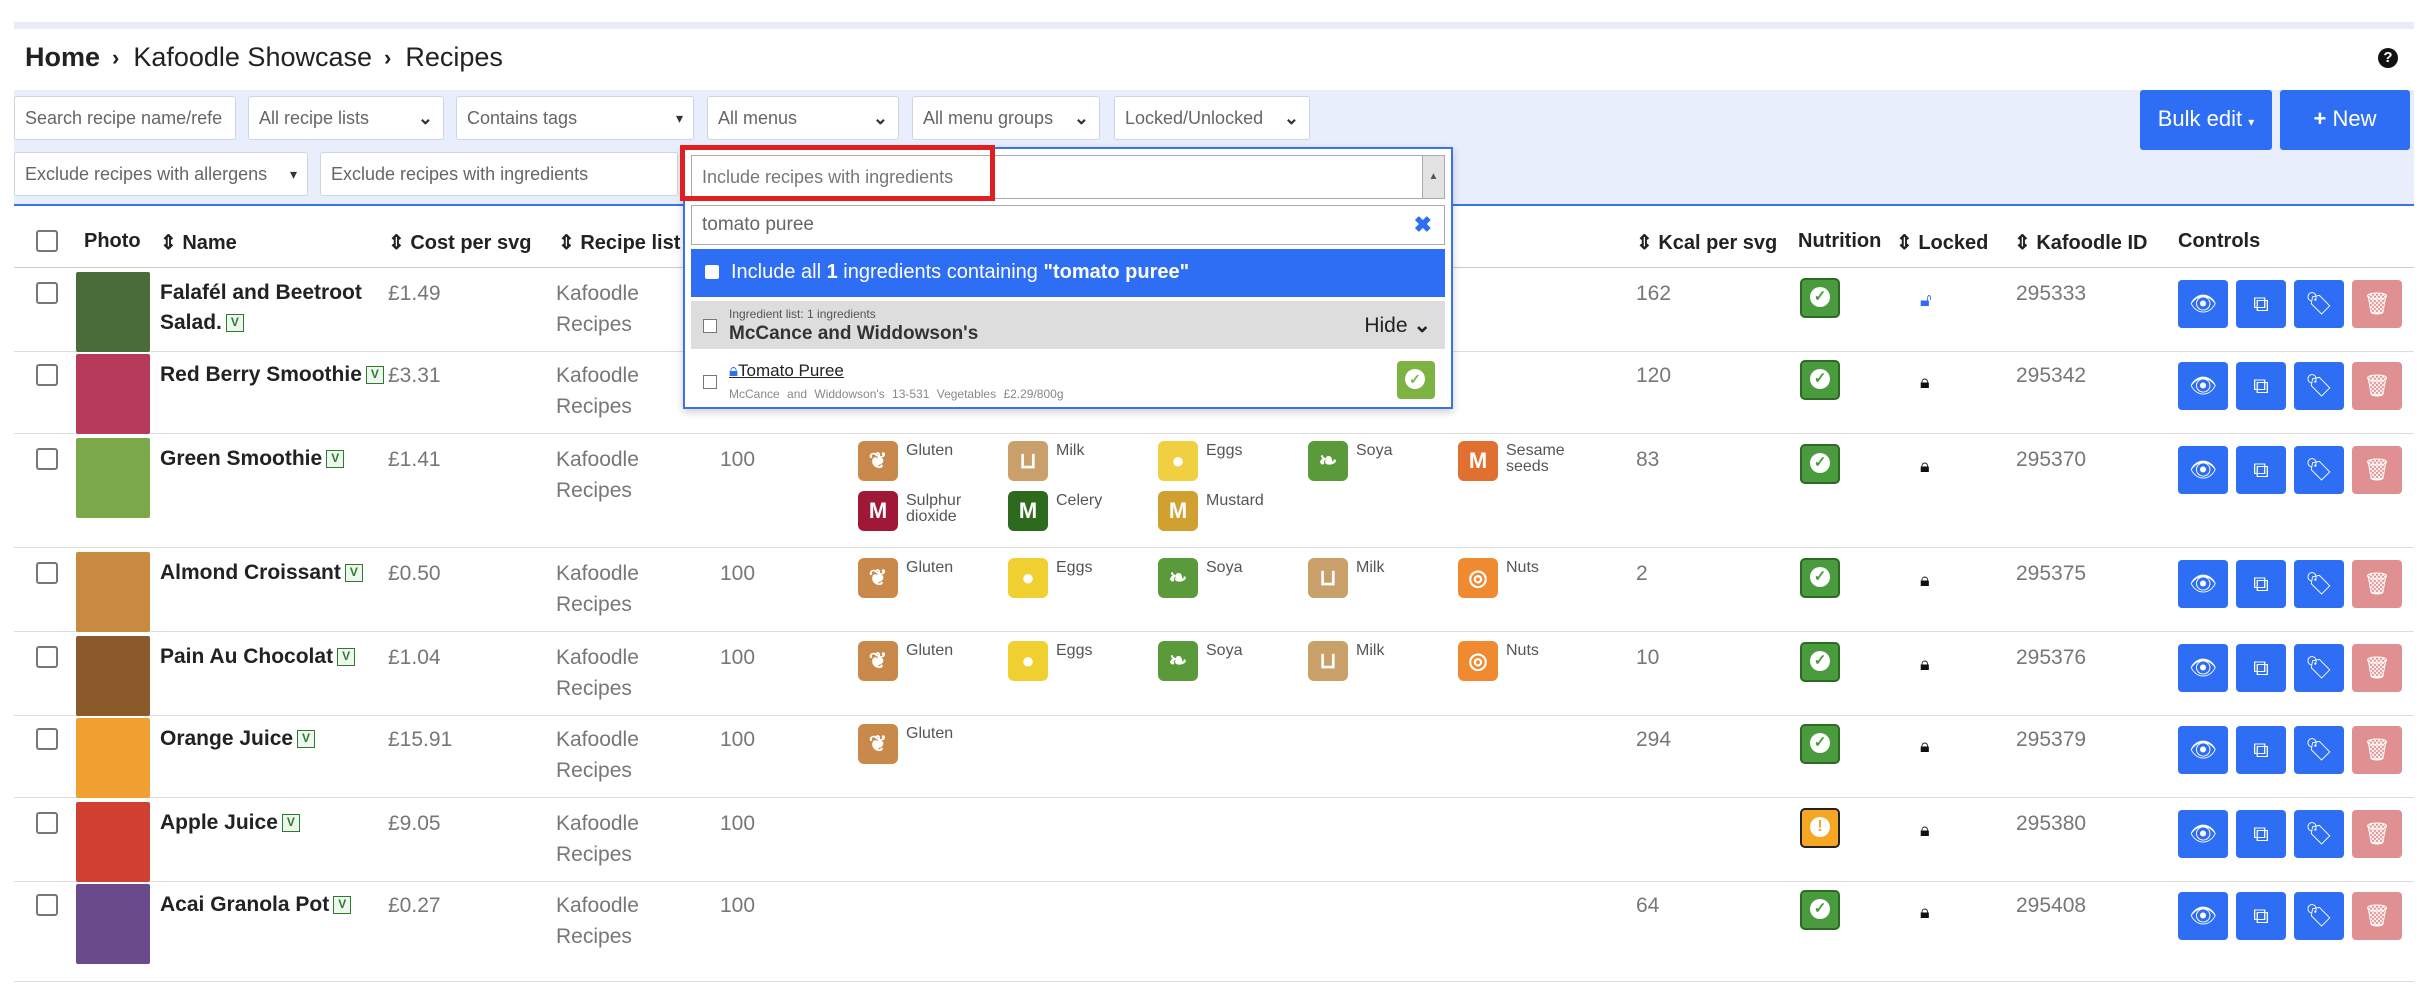 The width and height of the screenshot is (2432, 984). Describe the element at coordinates (125, 118) in the screenshot. I see `search-input: Search recipe name/refe` at that location.